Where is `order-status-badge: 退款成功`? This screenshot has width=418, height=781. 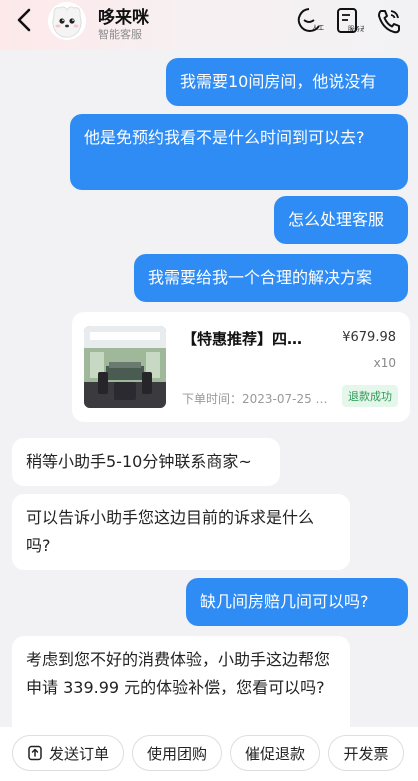 order-status-badge: 退款成功 is located at coordinates (370, 396).